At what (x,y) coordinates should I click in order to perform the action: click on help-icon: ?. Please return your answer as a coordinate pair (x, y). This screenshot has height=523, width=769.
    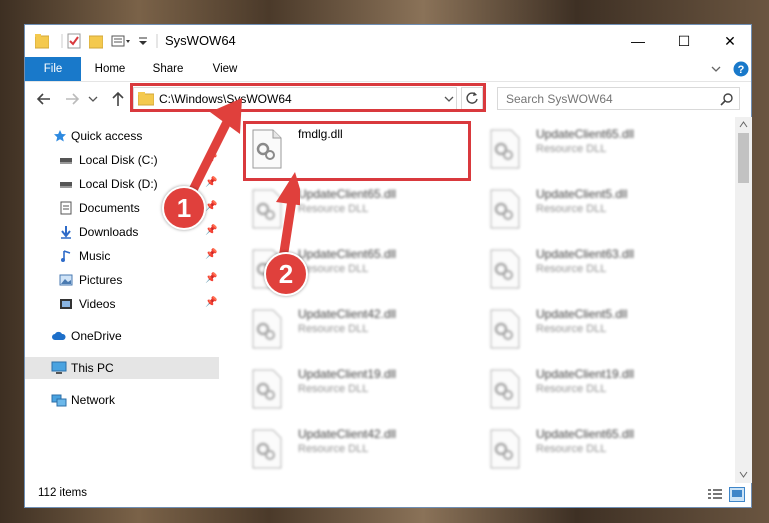
    Looking at the image, I should click on (741, 69).